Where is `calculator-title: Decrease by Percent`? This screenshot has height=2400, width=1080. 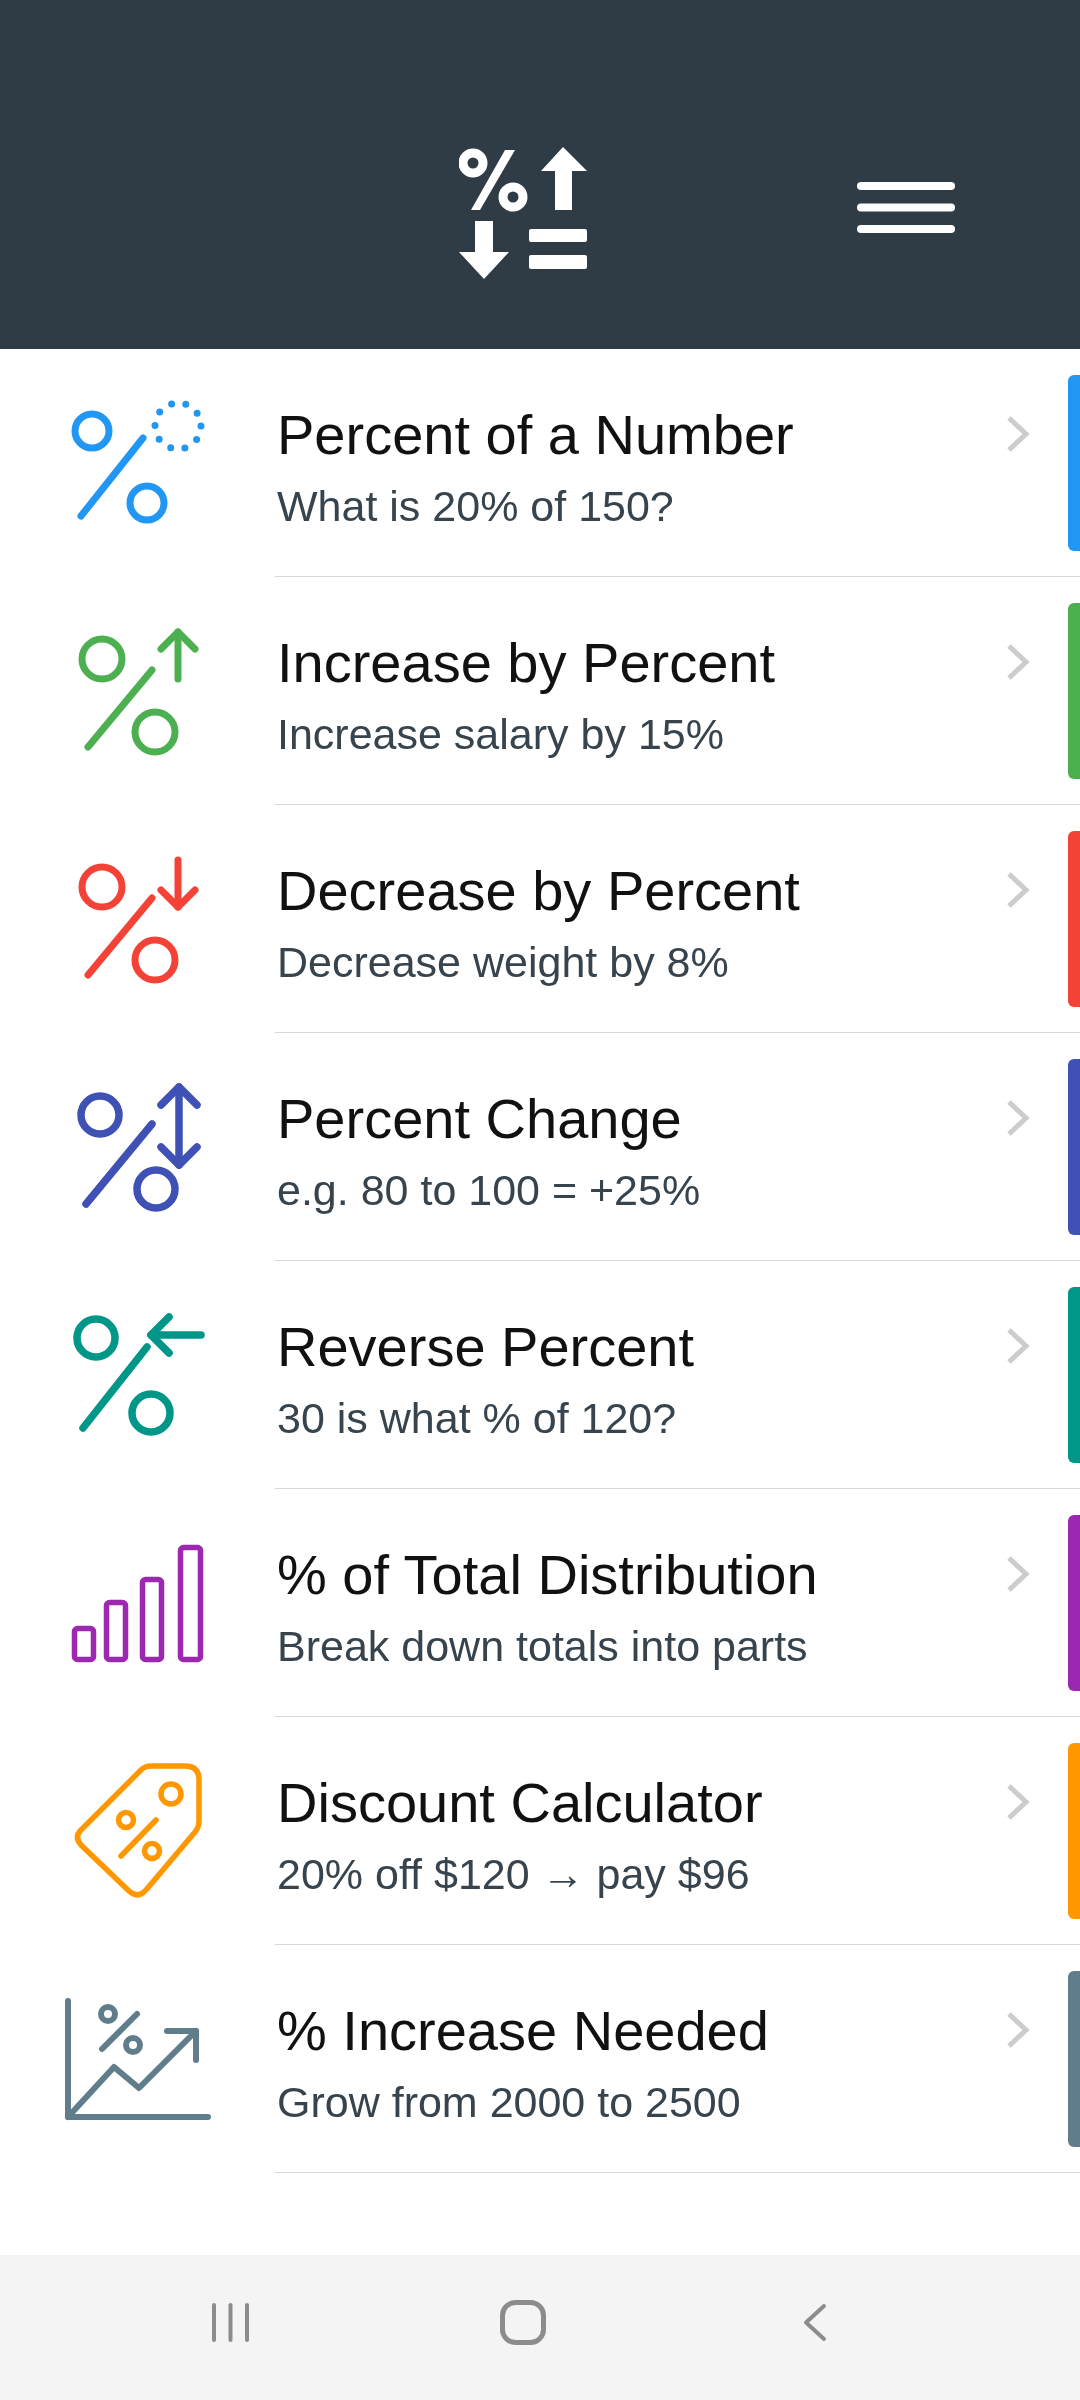 calculator-title: Decrease by Percent is located at coordinates (539, 891).